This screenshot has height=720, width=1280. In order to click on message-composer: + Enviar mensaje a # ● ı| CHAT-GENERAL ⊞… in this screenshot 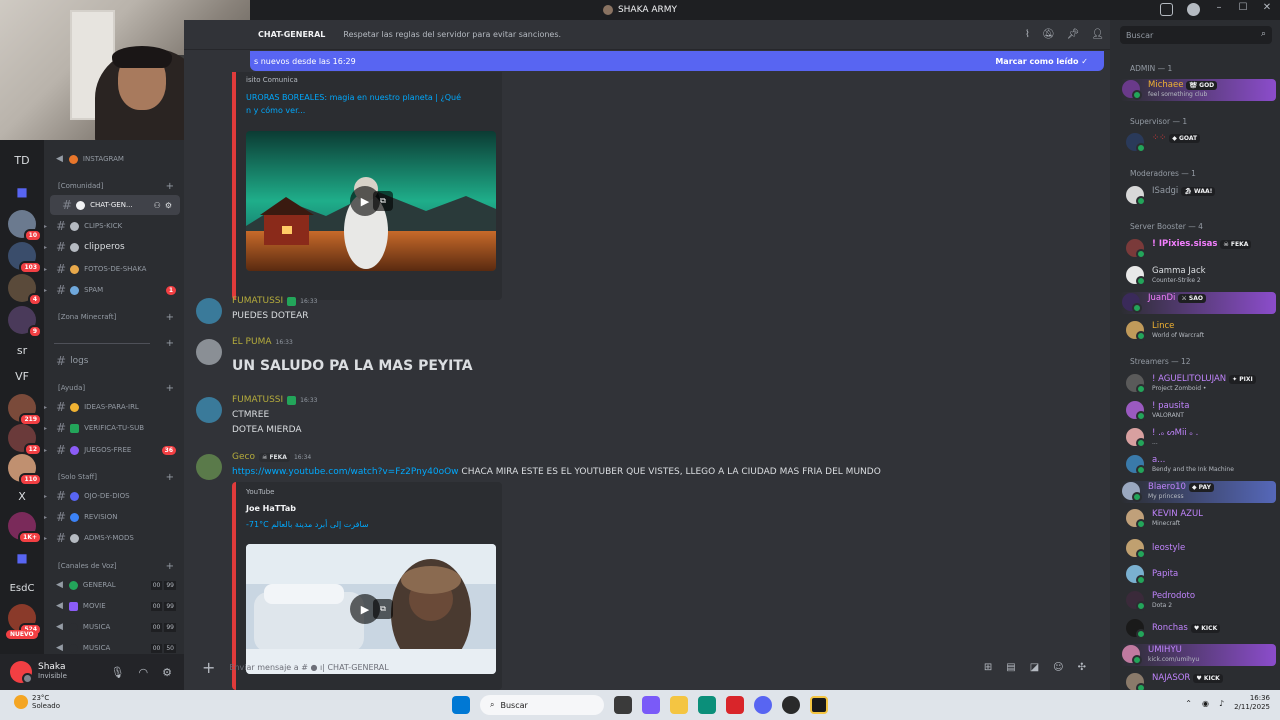, I will do `click(647, 667)`.